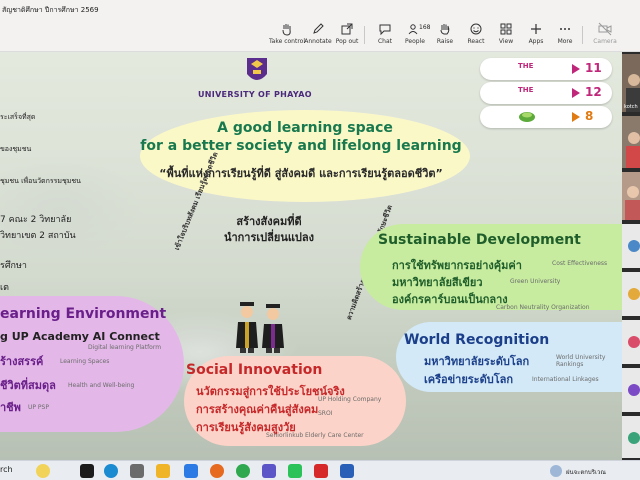 The image size is (640, 480). I want to click on word-icon, so click(347, 471).